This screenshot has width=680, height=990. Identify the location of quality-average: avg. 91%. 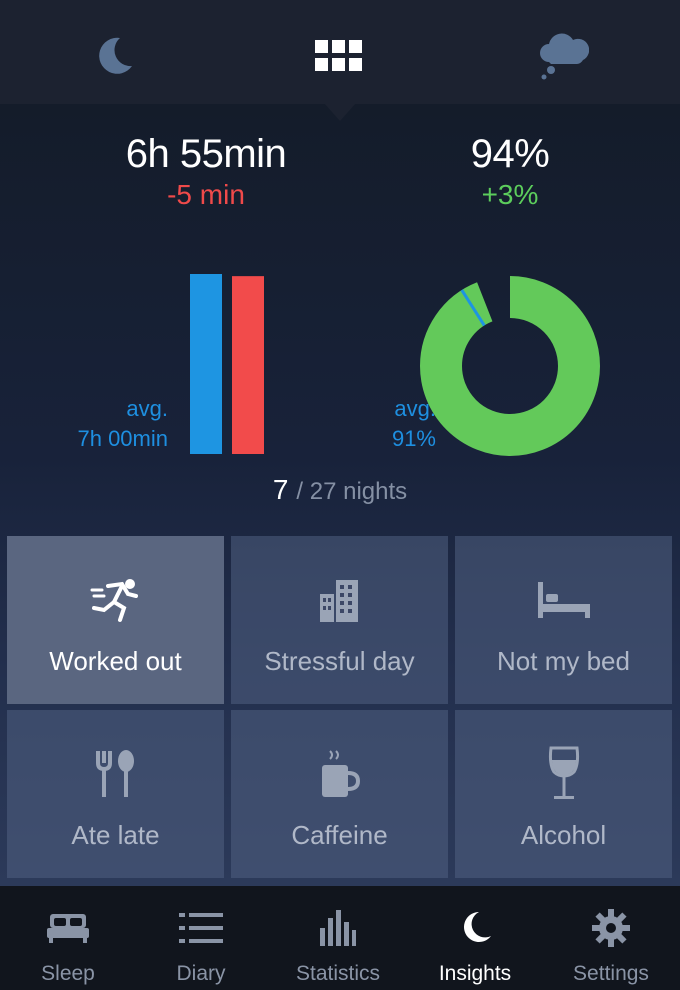
(383, 424).